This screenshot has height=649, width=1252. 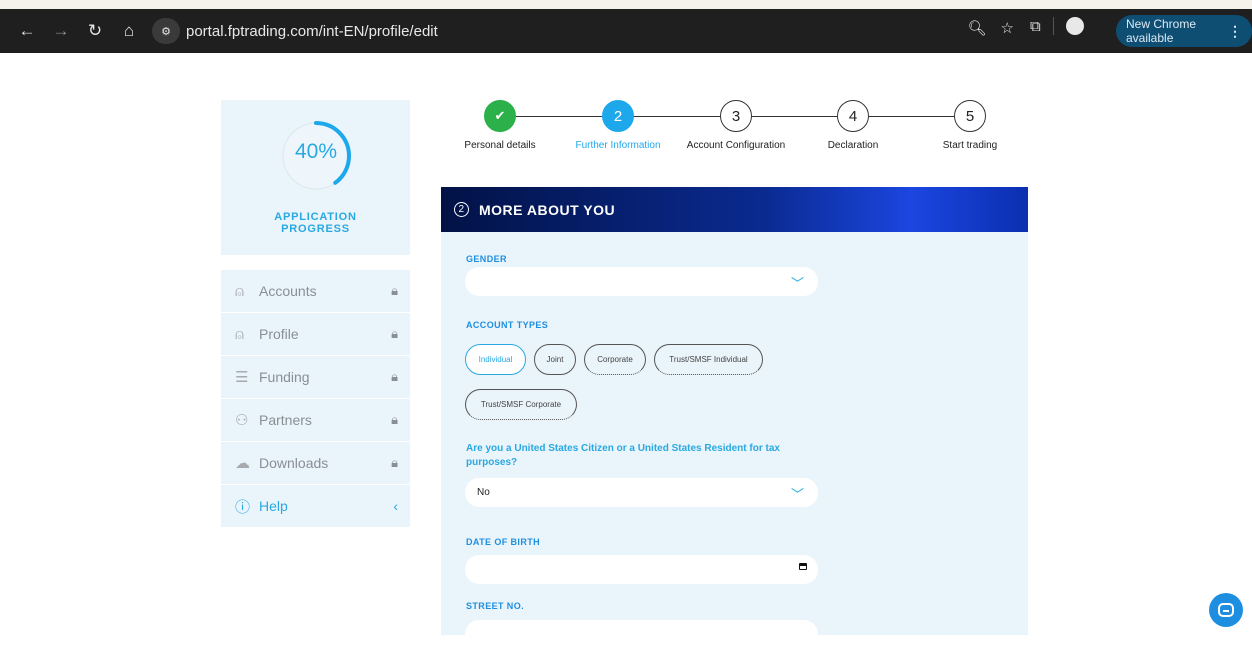 I want to click on chat-bubble-icon, so click(x=1226, y=610).